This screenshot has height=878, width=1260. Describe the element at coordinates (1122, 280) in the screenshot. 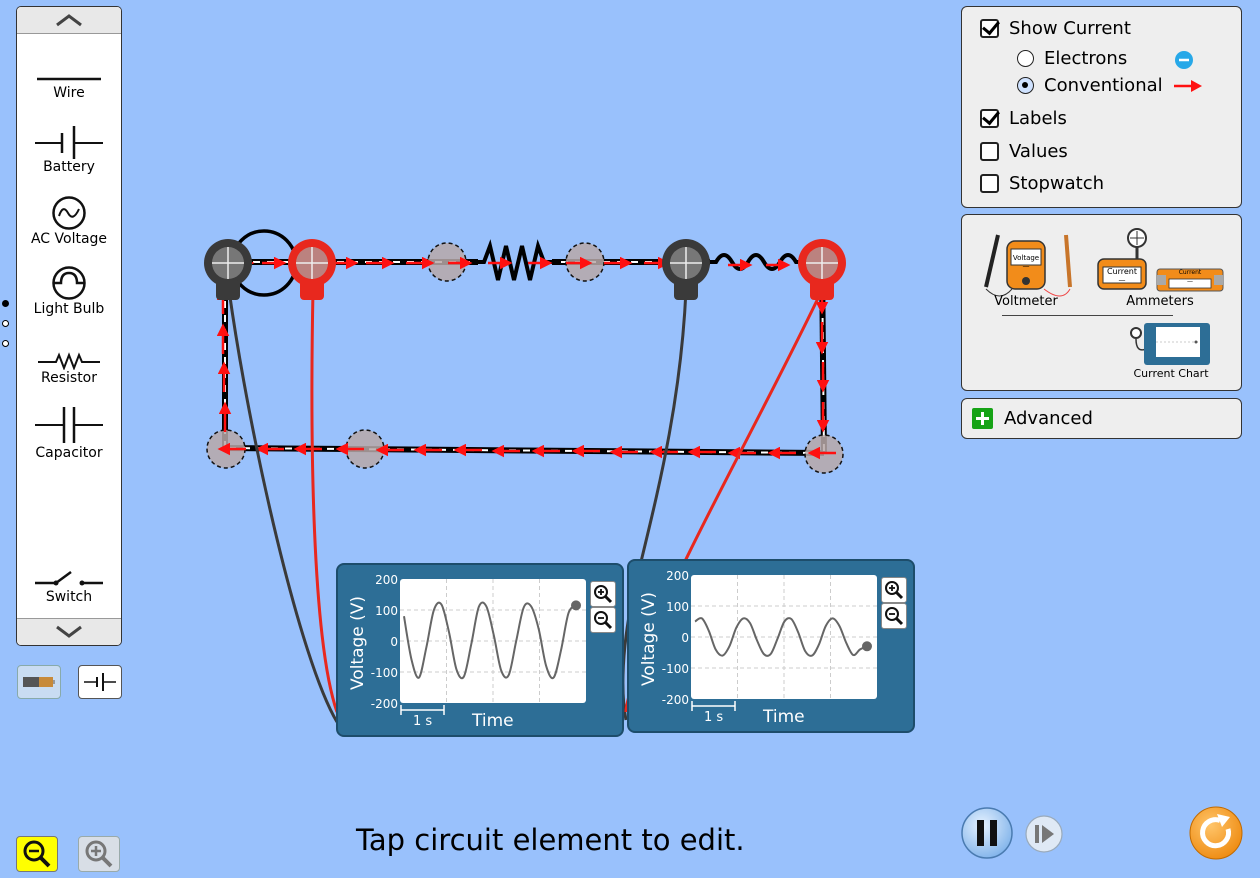

I see `ammeter-readout: —` at that location.